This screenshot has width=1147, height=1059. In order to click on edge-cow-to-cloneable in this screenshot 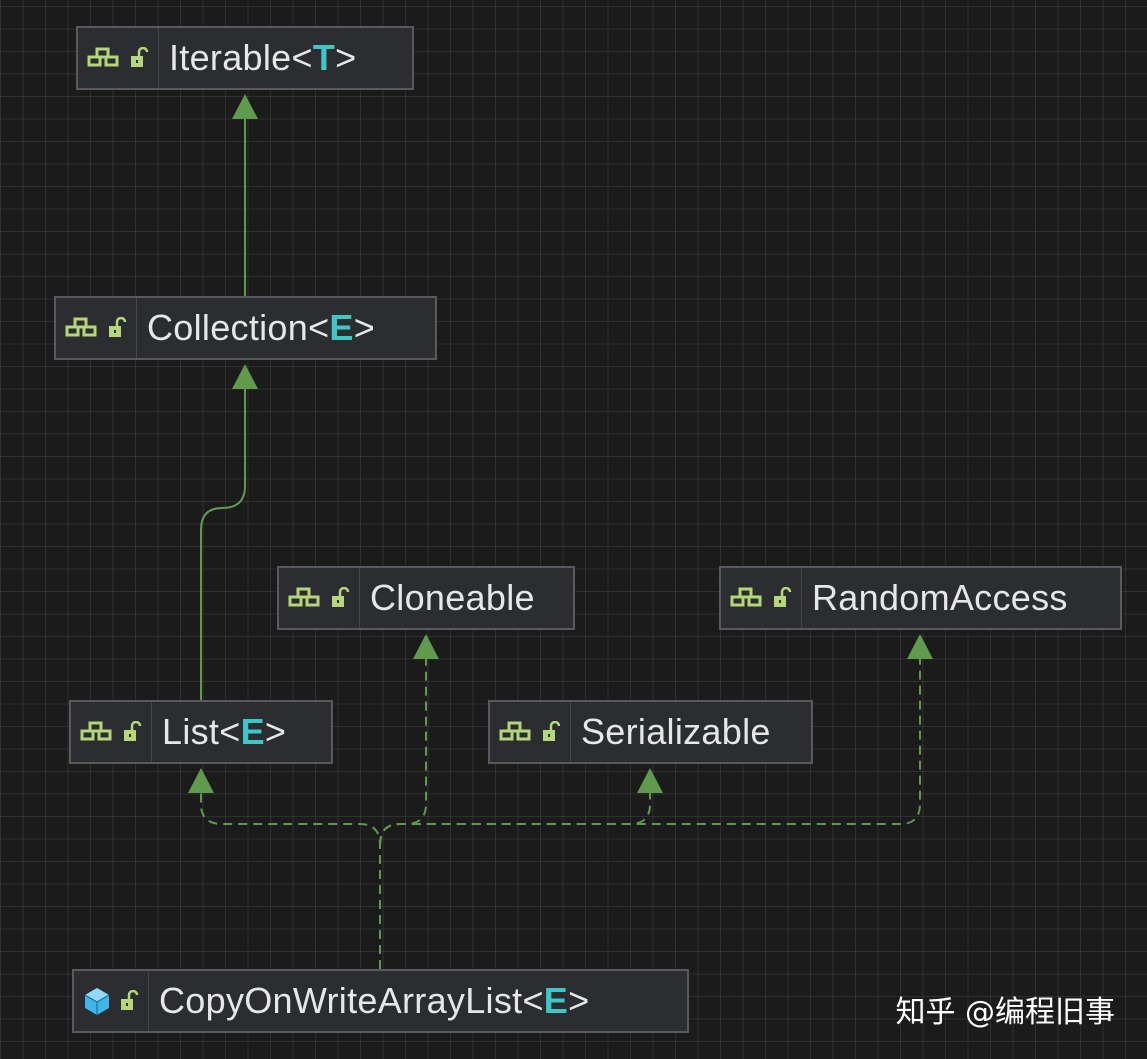, I will do `click(403, 751)`.